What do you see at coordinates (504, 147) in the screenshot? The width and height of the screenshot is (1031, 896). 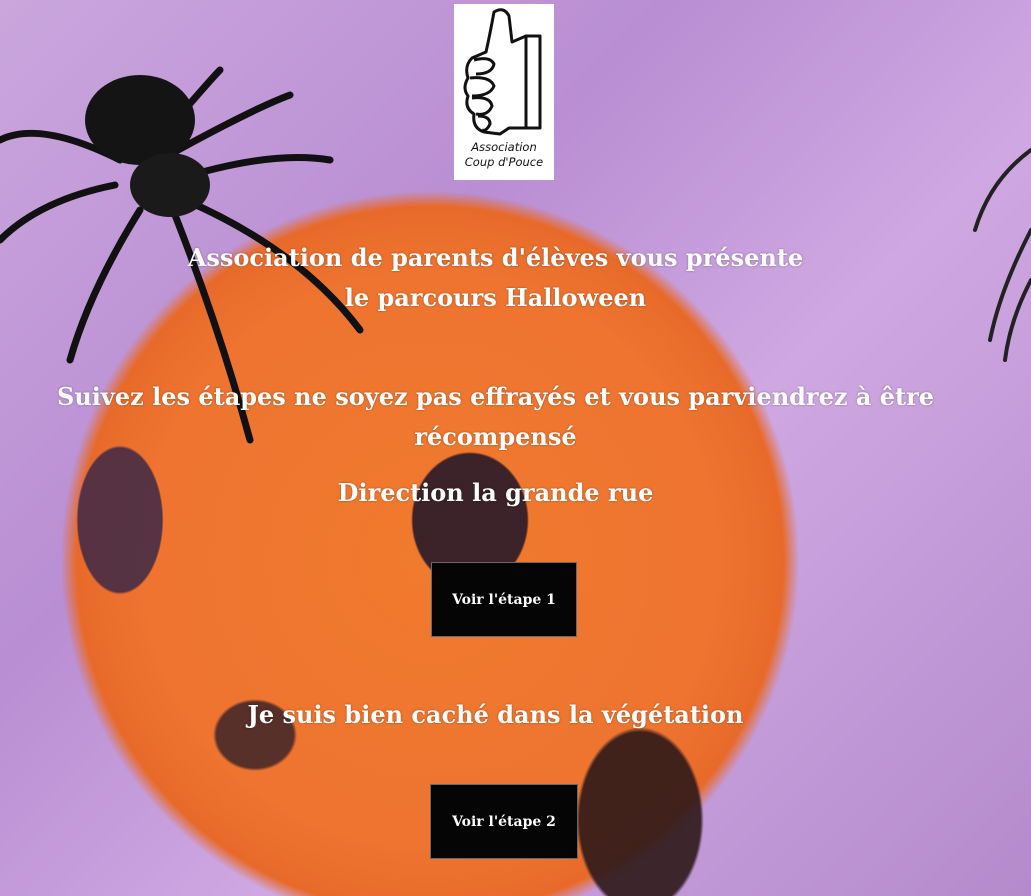 I see `logo-line-1: Association` at bounding box center [504, 147].